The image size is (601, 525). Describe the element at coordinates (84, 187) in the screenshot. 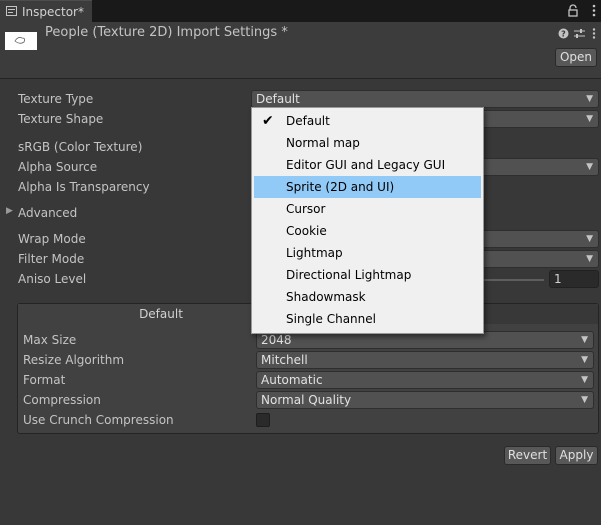

I see `alpha-transparency-label: Alpha Is Transparency` at that location.